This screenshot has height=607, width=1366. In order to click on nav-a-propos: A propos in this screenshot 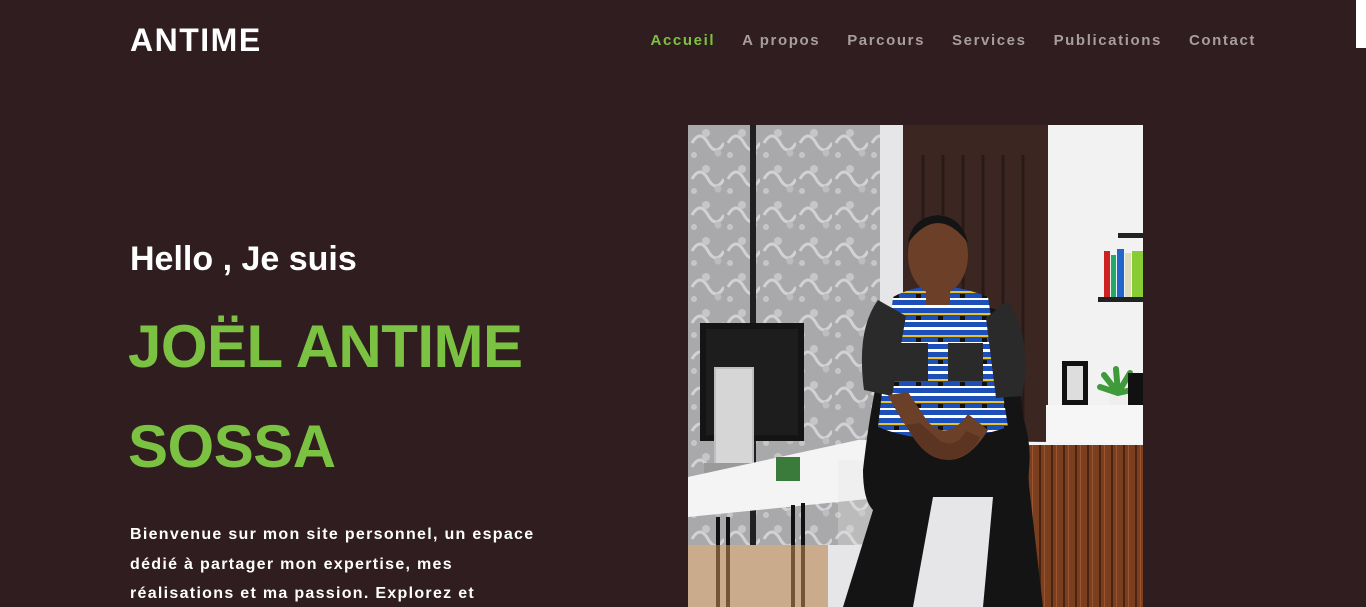, I will do `click(781, 40)`.